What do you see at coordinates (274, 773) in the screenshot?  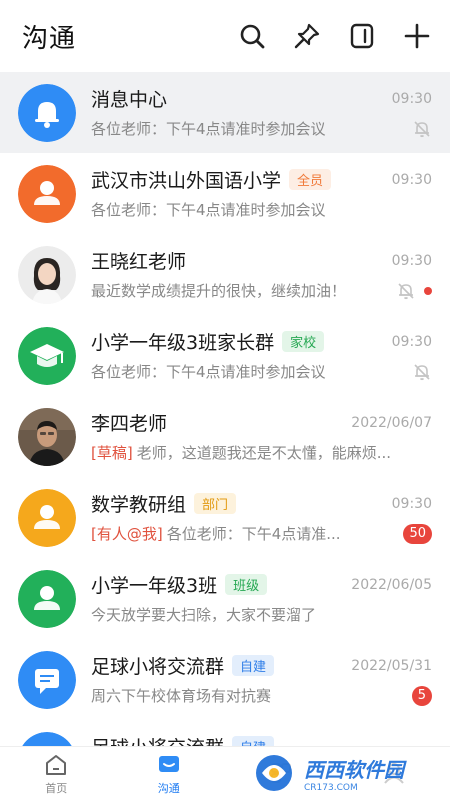 I see `watermark-icon` at bounding box center [274, 773].